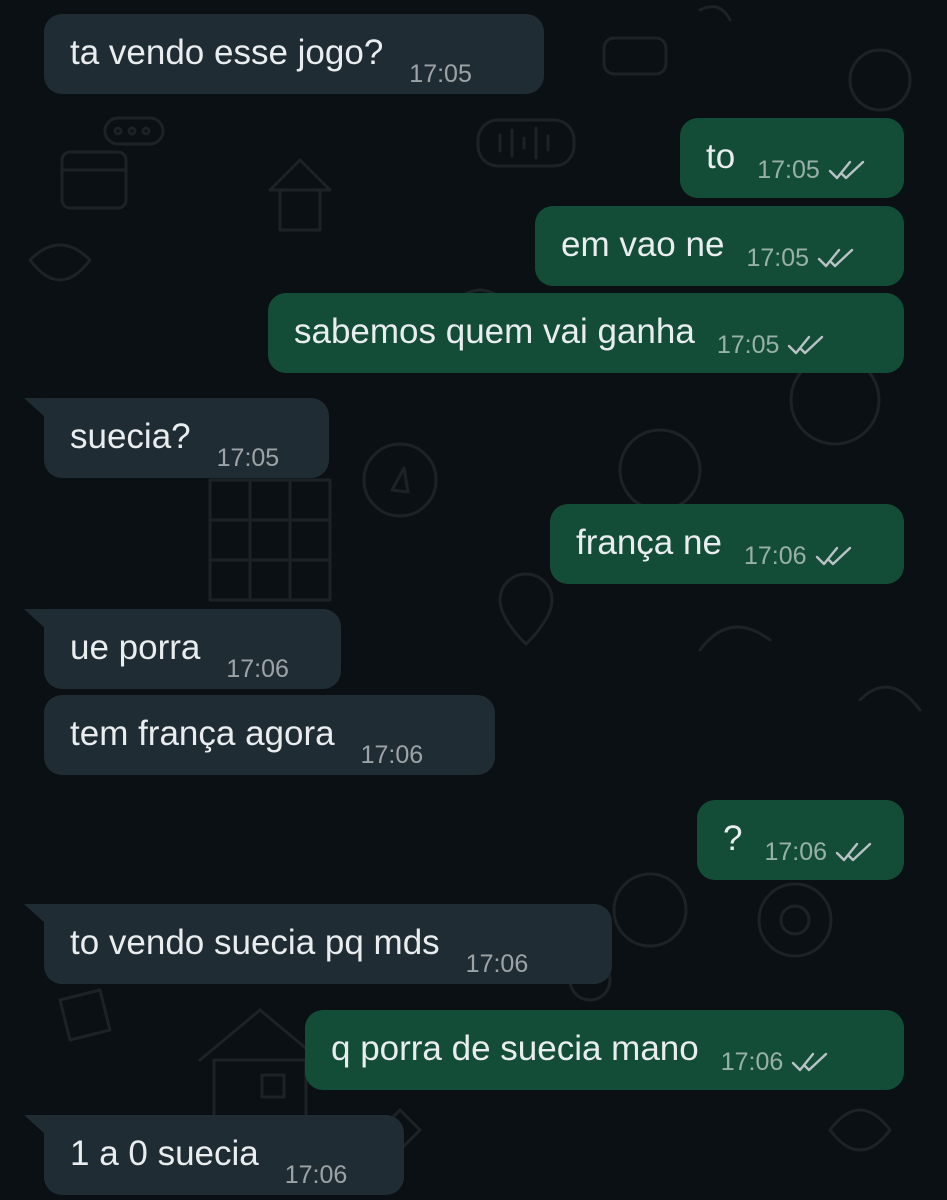 The height and width of the screenshot is (1200, 947). I want to click on outgoing-message: em vao ne 17:05, so click(719, 246).